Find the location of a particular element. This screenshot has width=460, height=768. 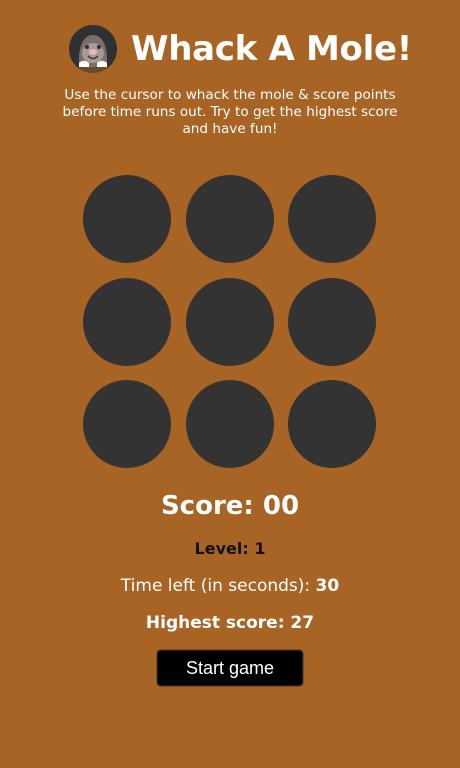

mole-icon-graphic is located at coordinates (93, 49).